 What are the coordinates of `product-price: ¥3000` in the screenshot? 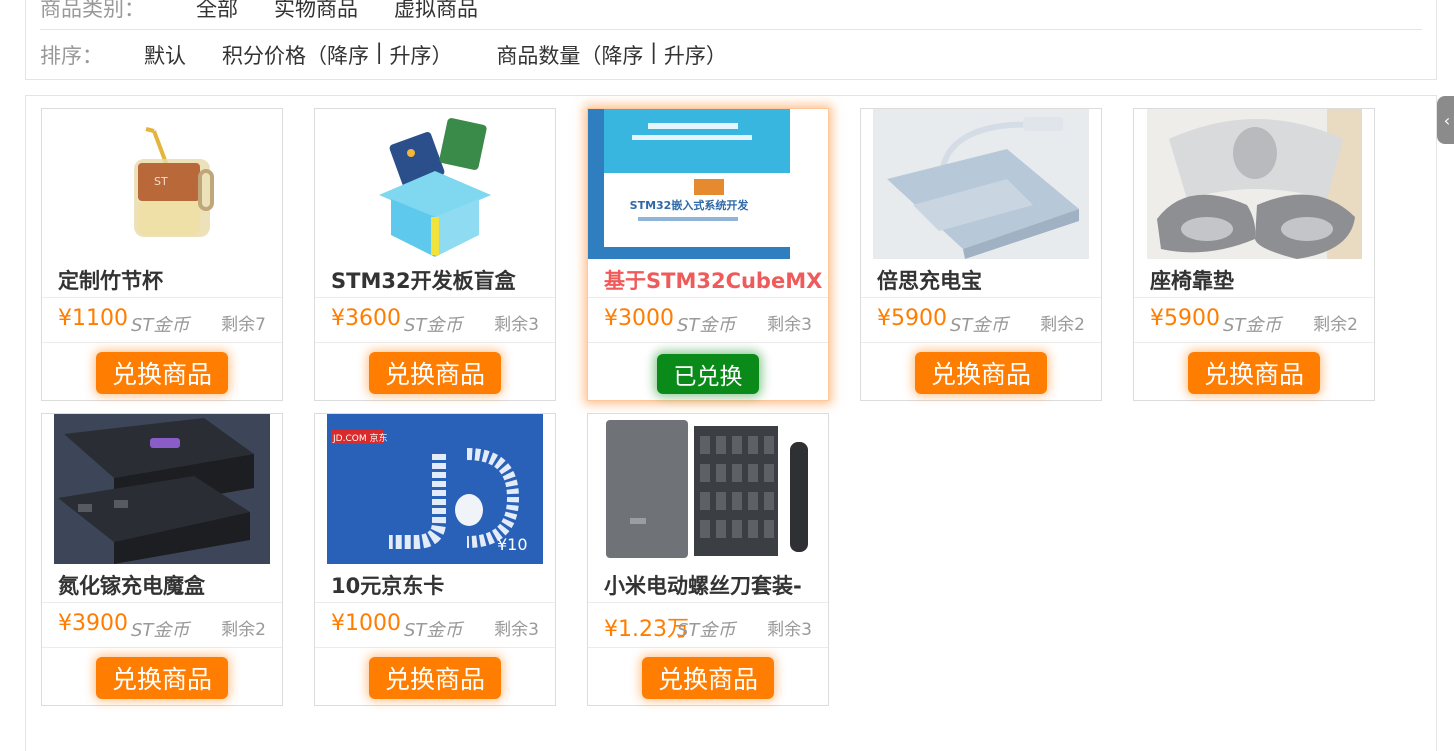 It's located at (639, 318).